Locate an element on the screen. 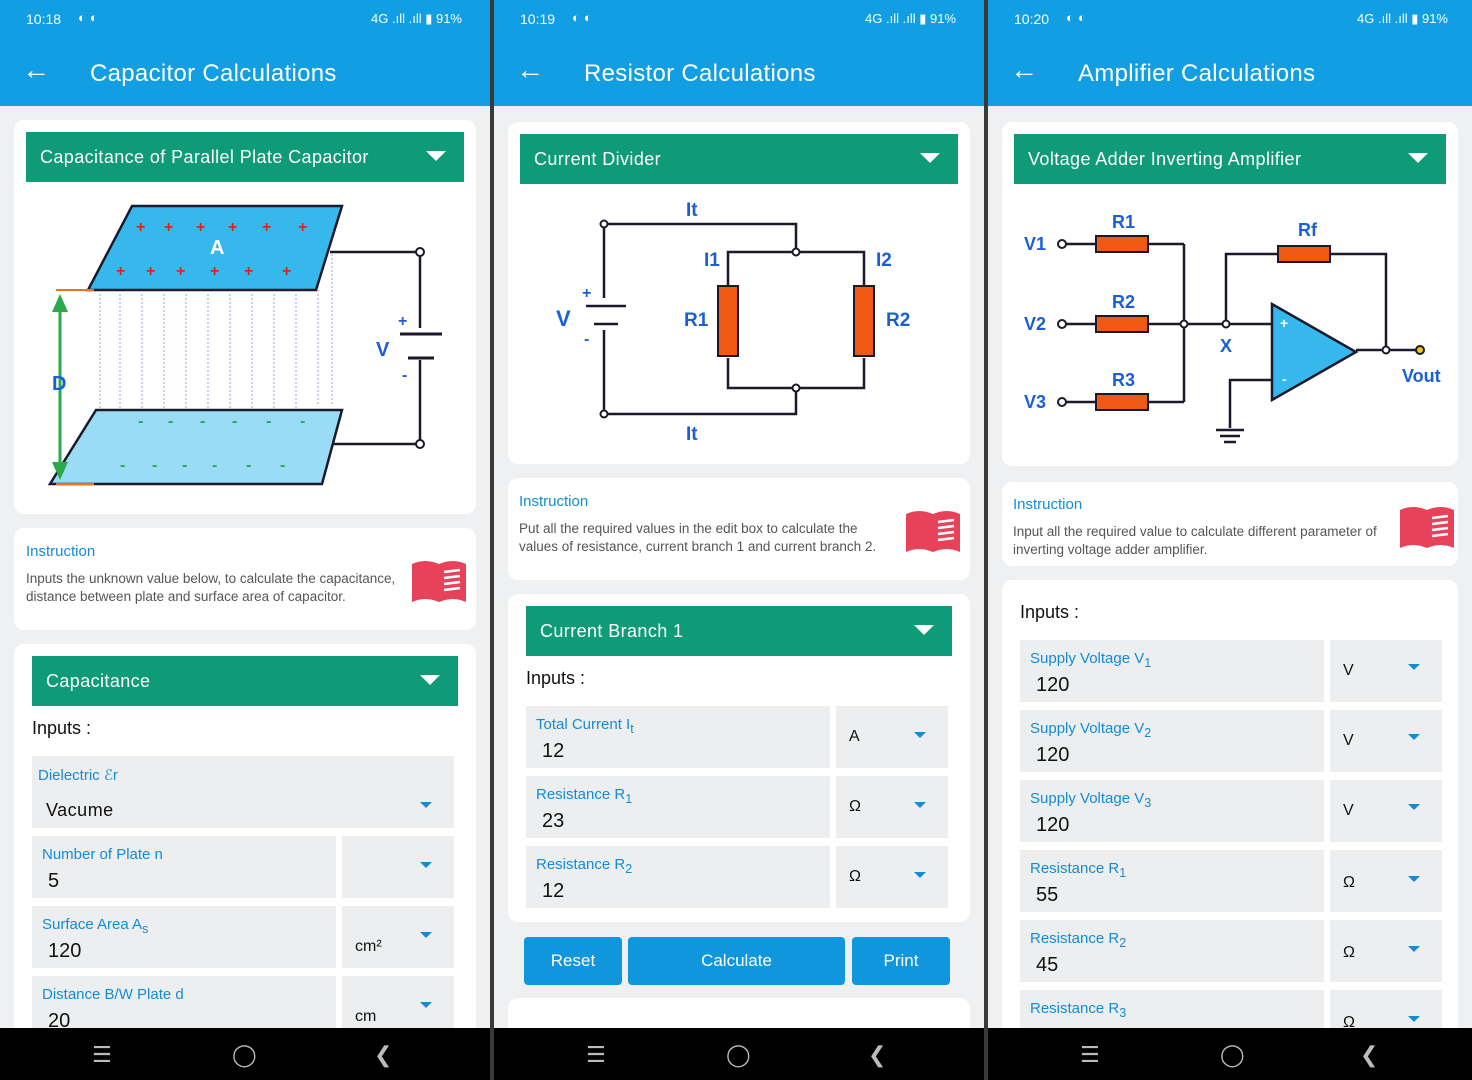 Image resolution: width=1472 pixels, height=1080 pixels. r2-label: R2 is located at coordinates (1123, 302).